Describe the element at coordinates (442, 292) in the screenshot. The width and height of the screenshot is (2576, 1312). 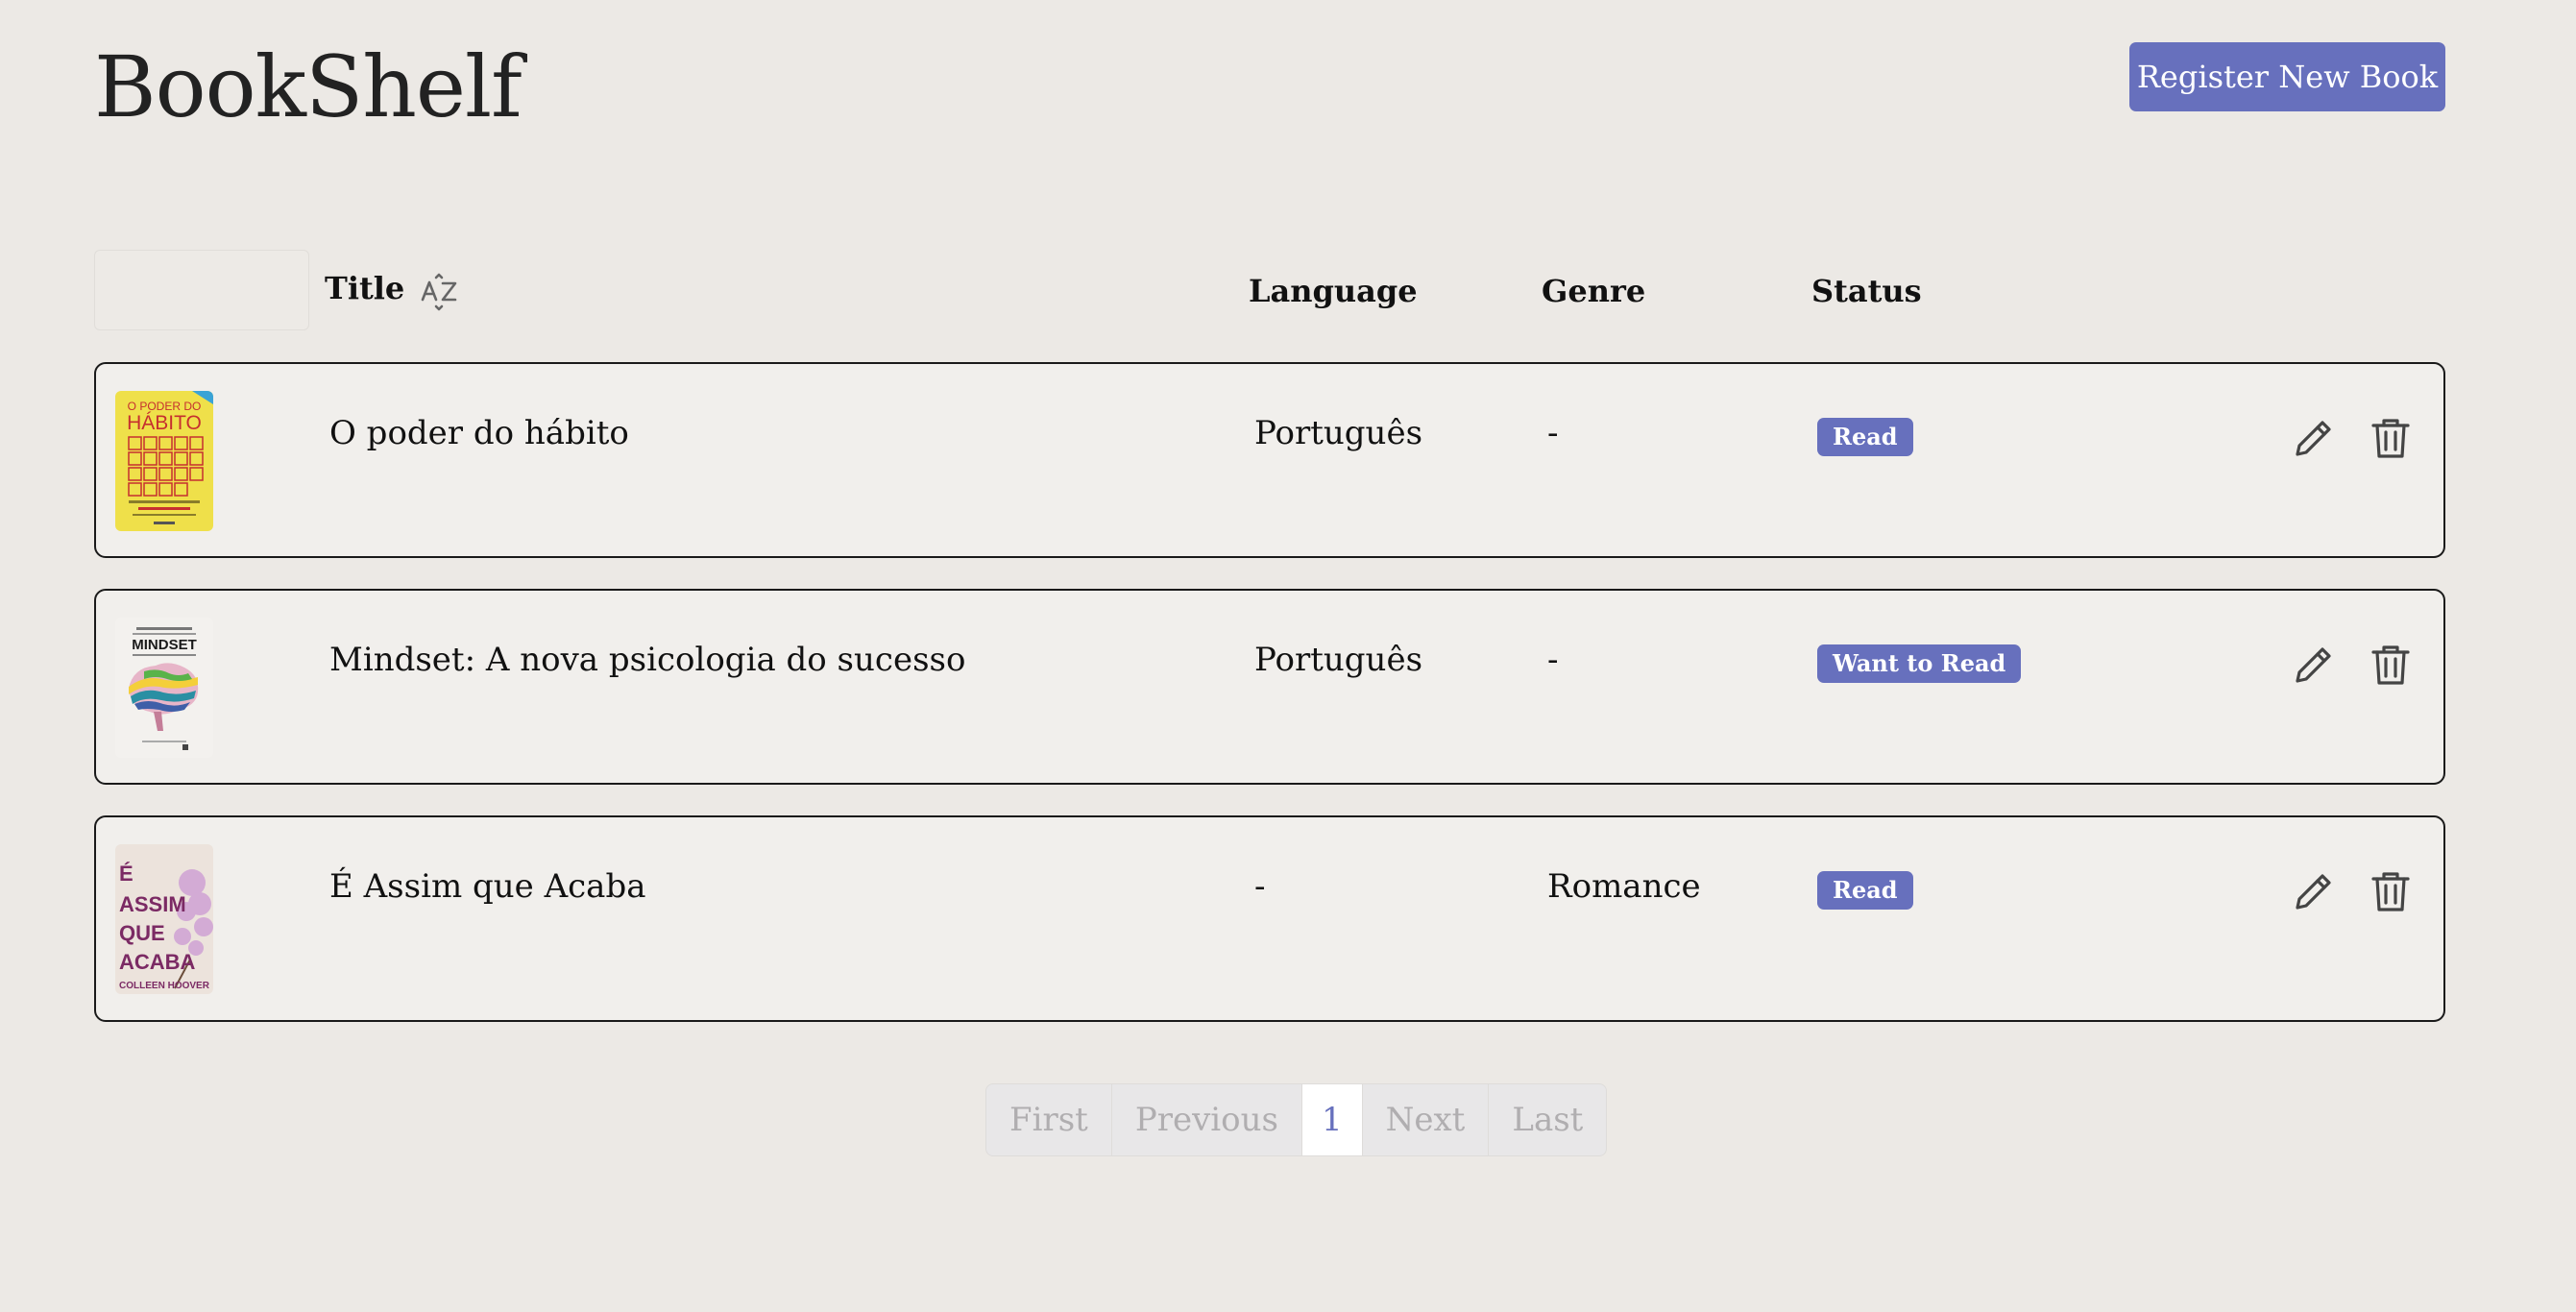
I see `sort-alpha-icon` at that location.